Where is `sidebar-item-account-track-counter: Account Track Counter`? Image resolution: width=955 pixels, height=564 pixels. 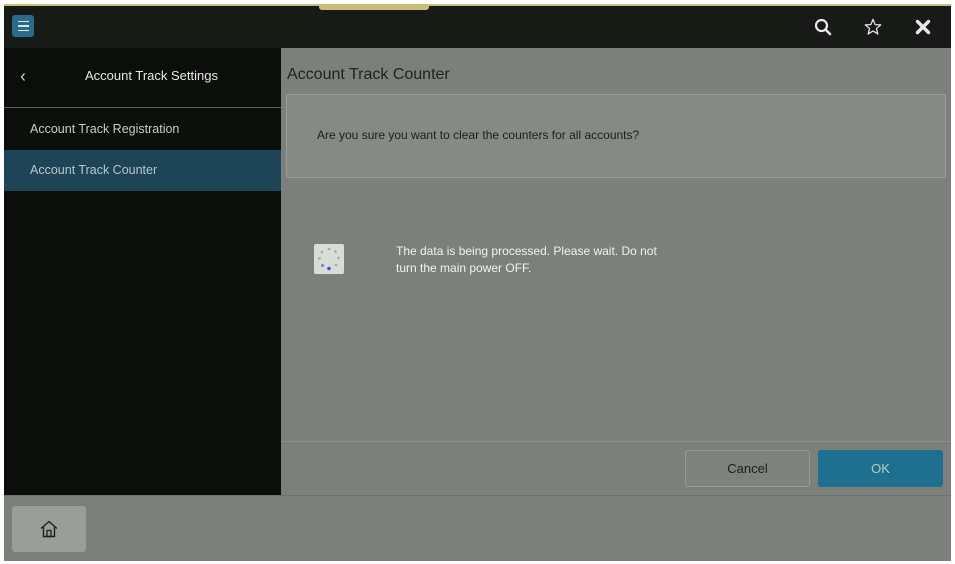 sidebar-item-account-track-counter: Account Track Counter is located at coordinates (142, 170).